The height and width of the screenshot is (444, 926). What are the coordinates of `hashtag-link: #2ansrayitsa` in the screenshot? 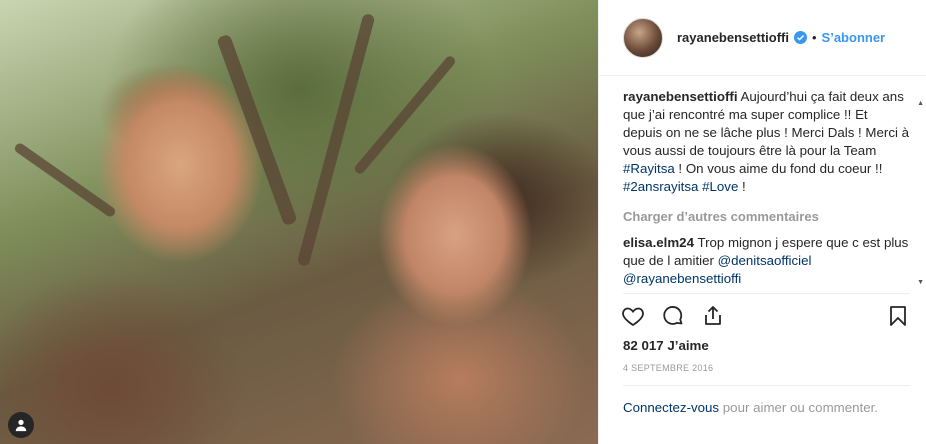 It's located at (660, 186).